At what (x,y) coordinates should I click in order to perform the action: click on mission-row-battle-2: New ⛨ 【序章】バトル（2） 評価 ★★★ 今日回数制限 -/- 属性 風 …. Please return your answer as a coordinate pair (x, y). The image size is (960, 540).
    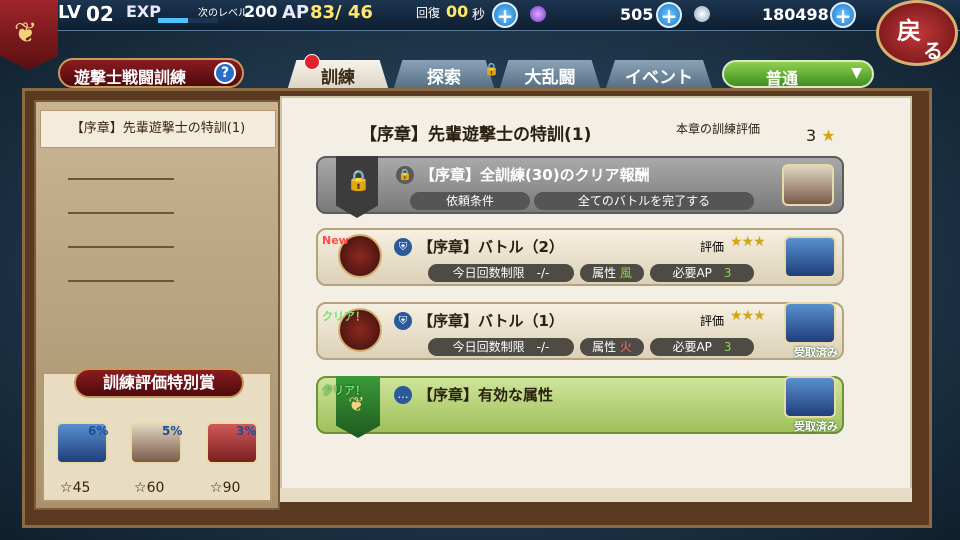
    Looking at the image, I should click on (580, 257).